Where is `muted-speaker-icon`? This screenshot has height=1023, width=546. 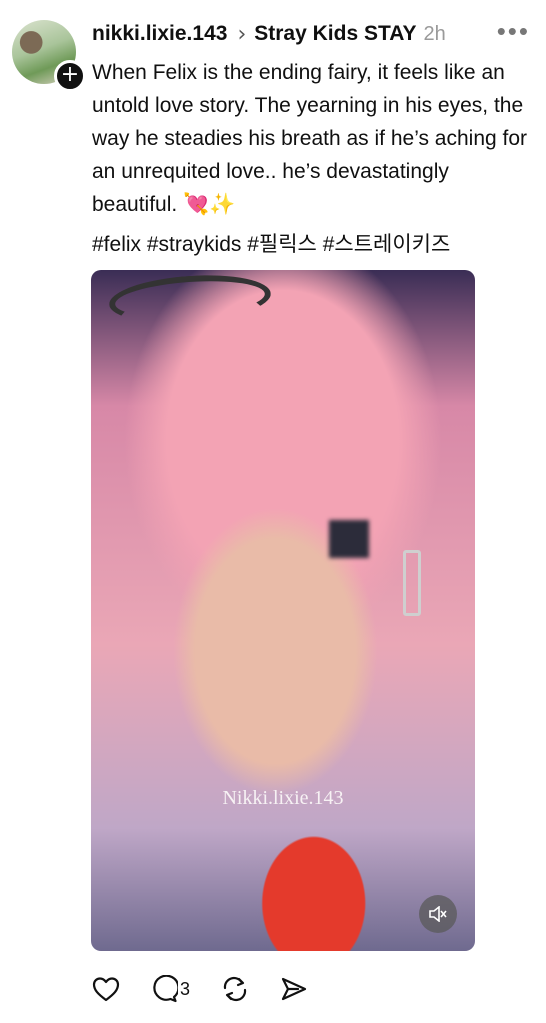 muted-speaker-icon is located at coordinates (438, 914).